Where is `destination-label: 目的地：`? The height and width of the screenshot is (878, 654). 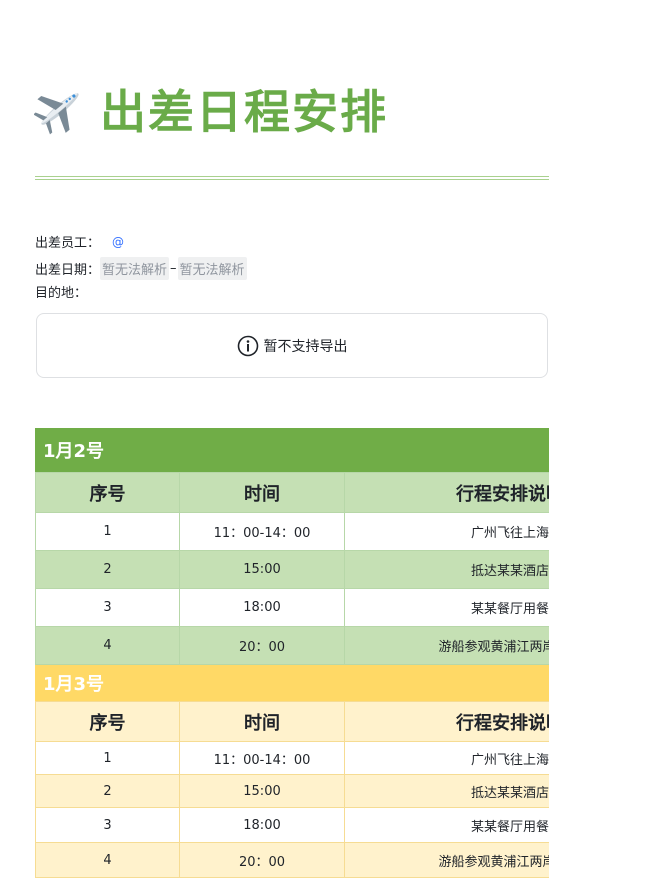 destination-label: 目的地： is located at coordinates (61, 293).